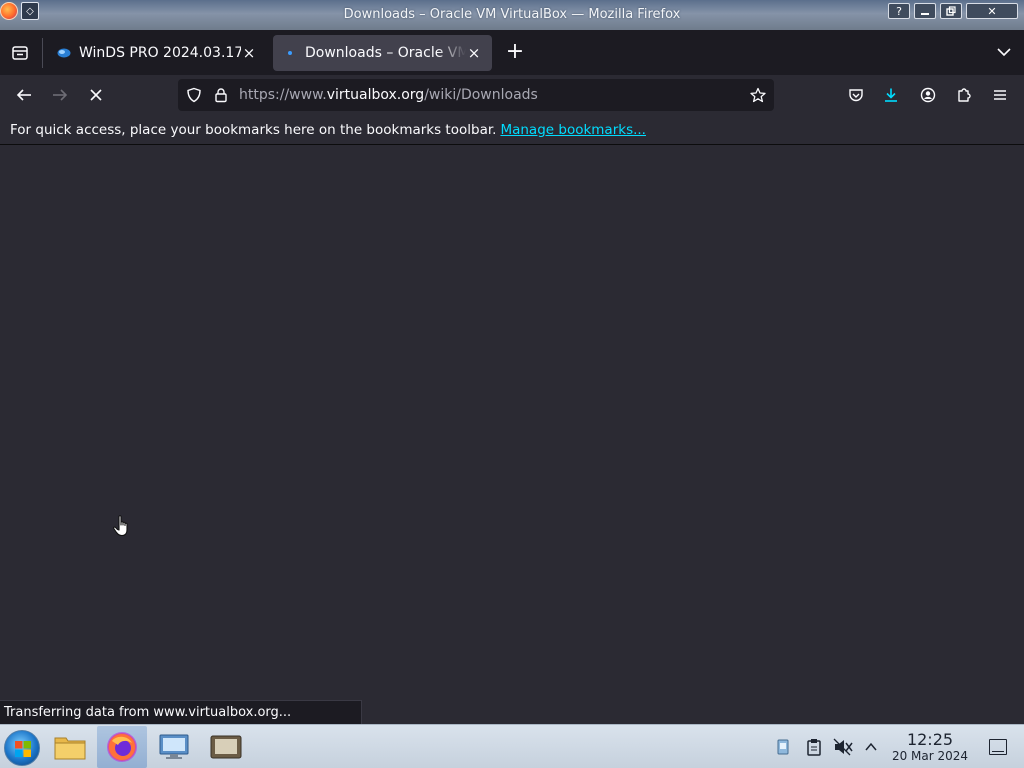 The height and width of the screenshot is (768, 1024). I want to click on firefox-icon, so click(122, 747).